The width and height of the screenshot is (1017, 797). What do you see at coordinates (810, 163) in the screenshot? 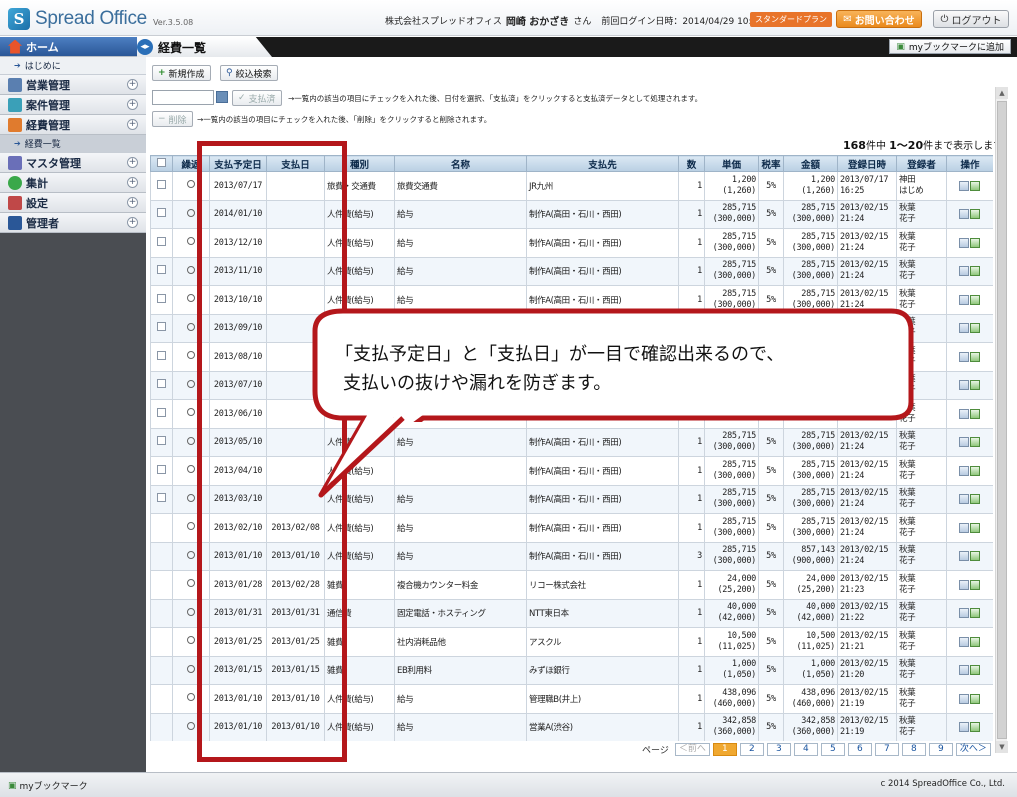
I see `header-amount: 金額` at bounding box center [810, 163].